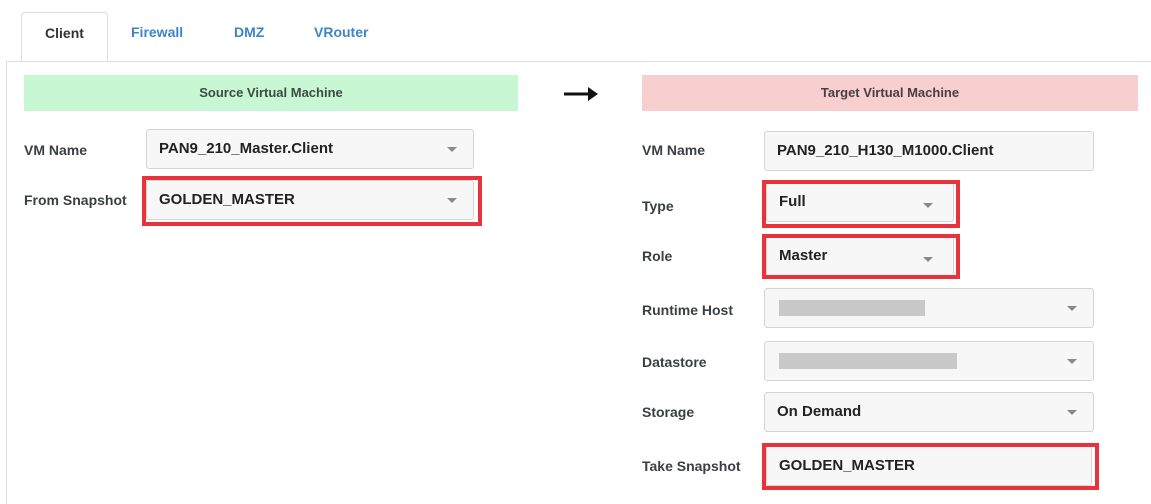 This screenshot has width=1151, height=504. What do you see at coordinates (890, 93) in the screenshot?
I see `target-vm-header: Target Virtual Machine` at bounding box center [890, 93].